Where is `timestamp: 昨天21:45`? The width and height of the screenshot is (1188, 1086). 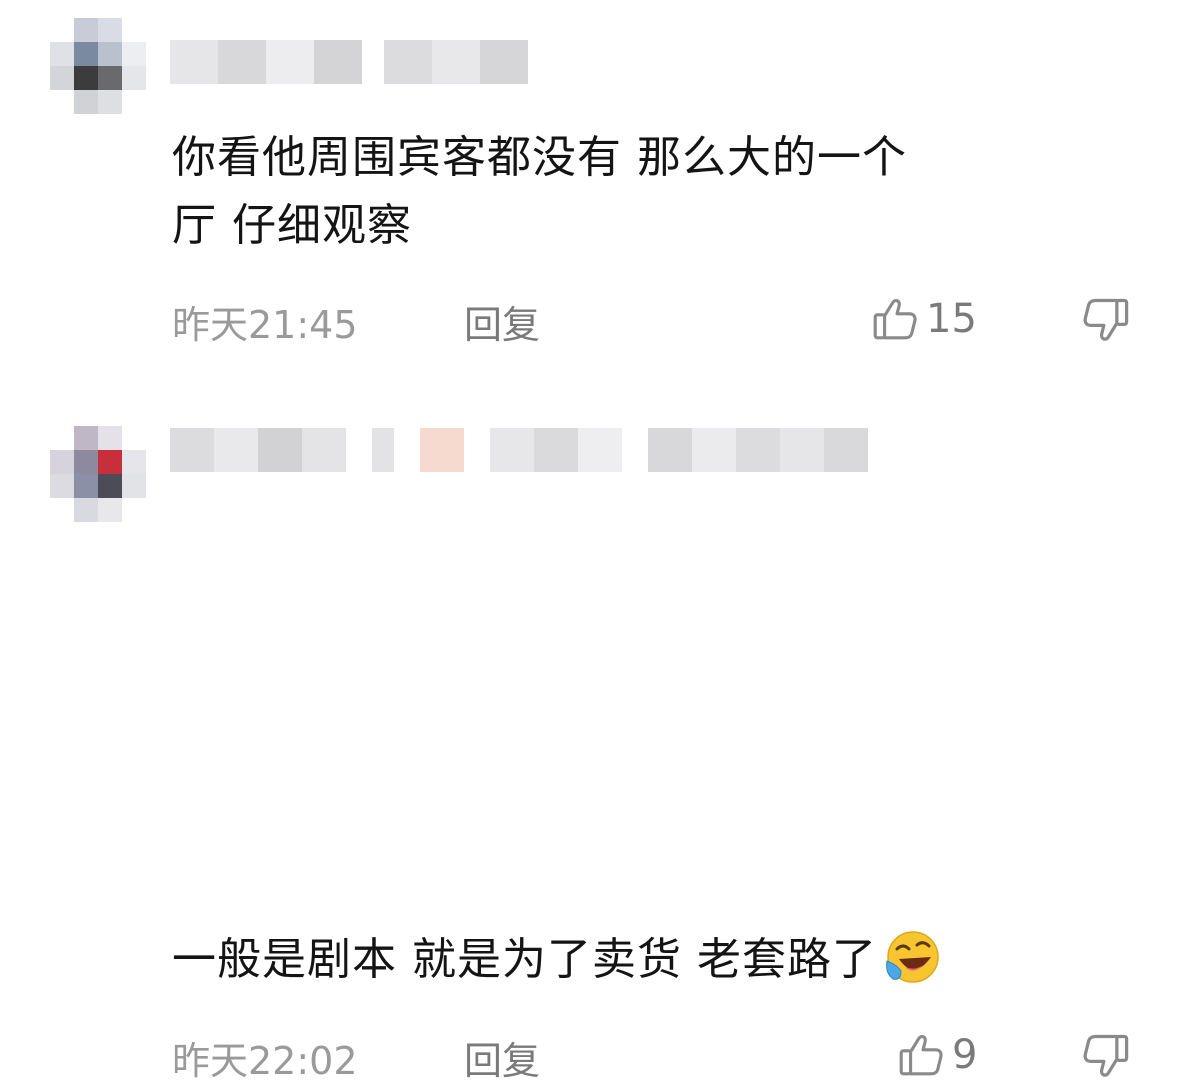
timestamp: 昨天21:45 is located at coordinates (265, 324).